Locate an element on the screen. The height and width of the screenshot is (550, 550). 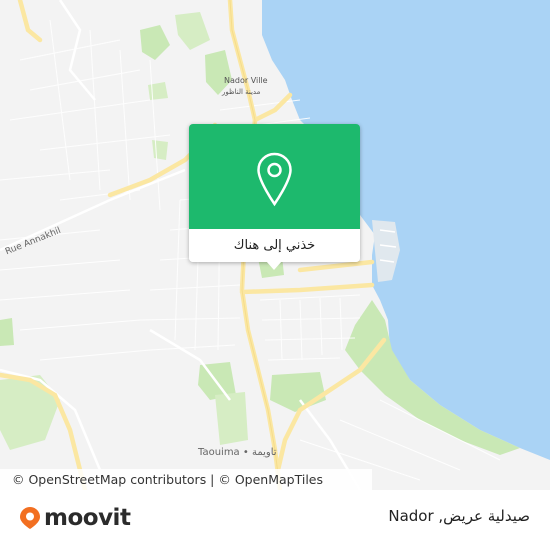
moovit-logo: moovit is located at coordinates (75, 518).